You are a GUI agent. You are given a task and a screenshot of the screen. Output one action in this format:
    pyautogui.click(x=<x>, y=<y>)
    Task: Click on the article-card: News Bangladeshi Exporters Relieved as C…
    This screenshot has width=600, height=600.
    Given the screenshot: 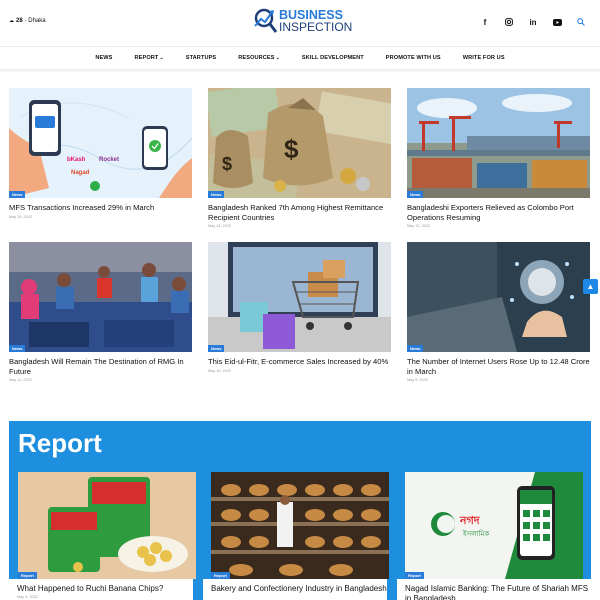 What is the action you would take?
    pyautogui.click(x=498, y=158)
    